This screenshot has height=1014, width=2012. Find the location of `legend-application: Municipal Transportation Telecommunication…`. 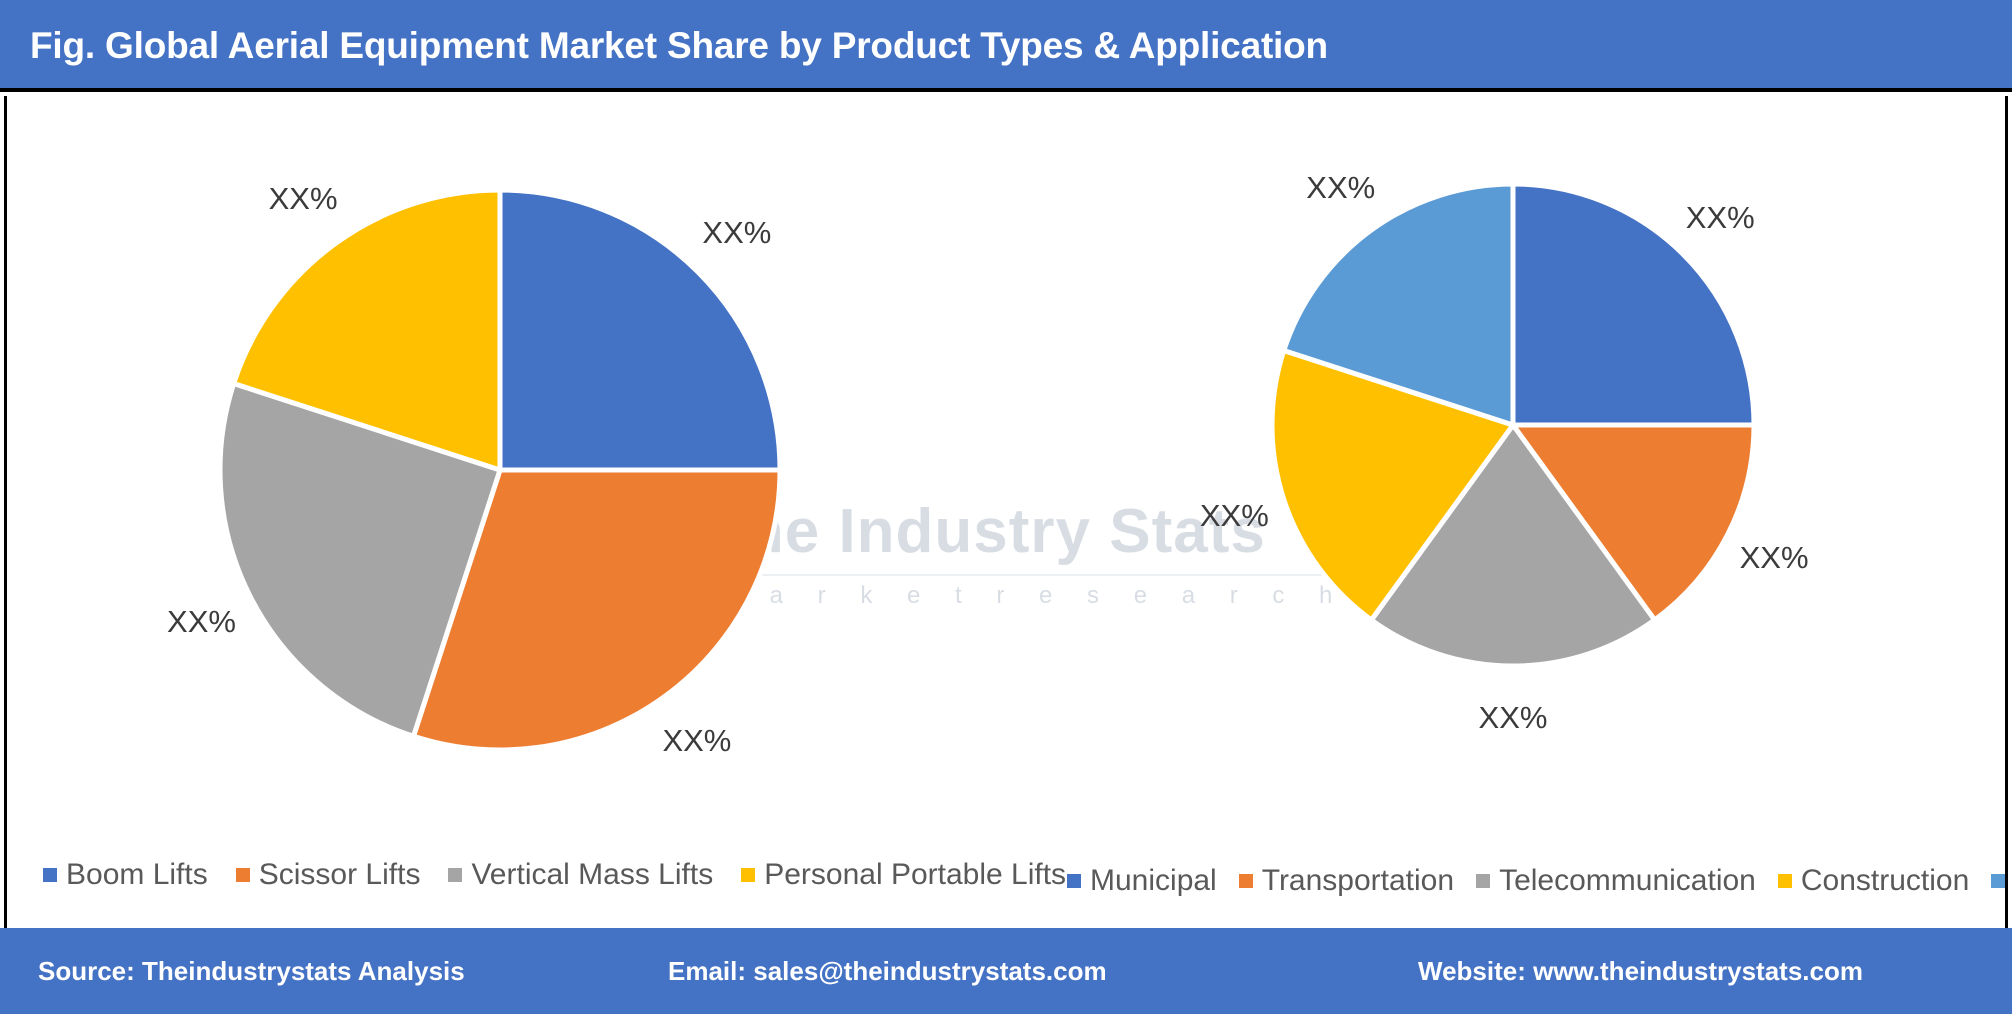

legend-application: Municipal Transportation Telecommunication… is located at coordinates (1536, 881).